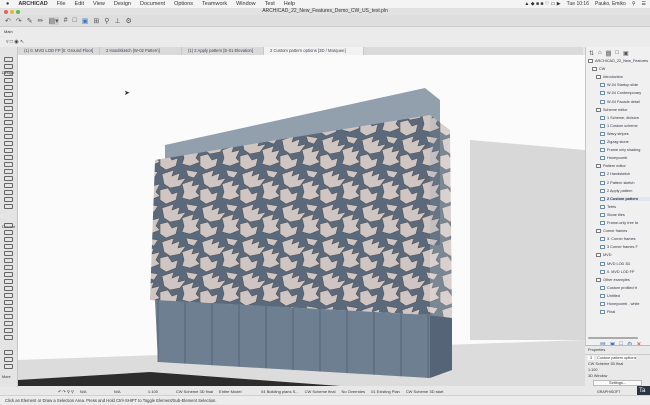 The height and width of the screenshot is (405, 650). What do you see at coordinates (620, 150) in the screenshot?
I see `navigator-item: Frame only shading` at bounding box center [620, 150].